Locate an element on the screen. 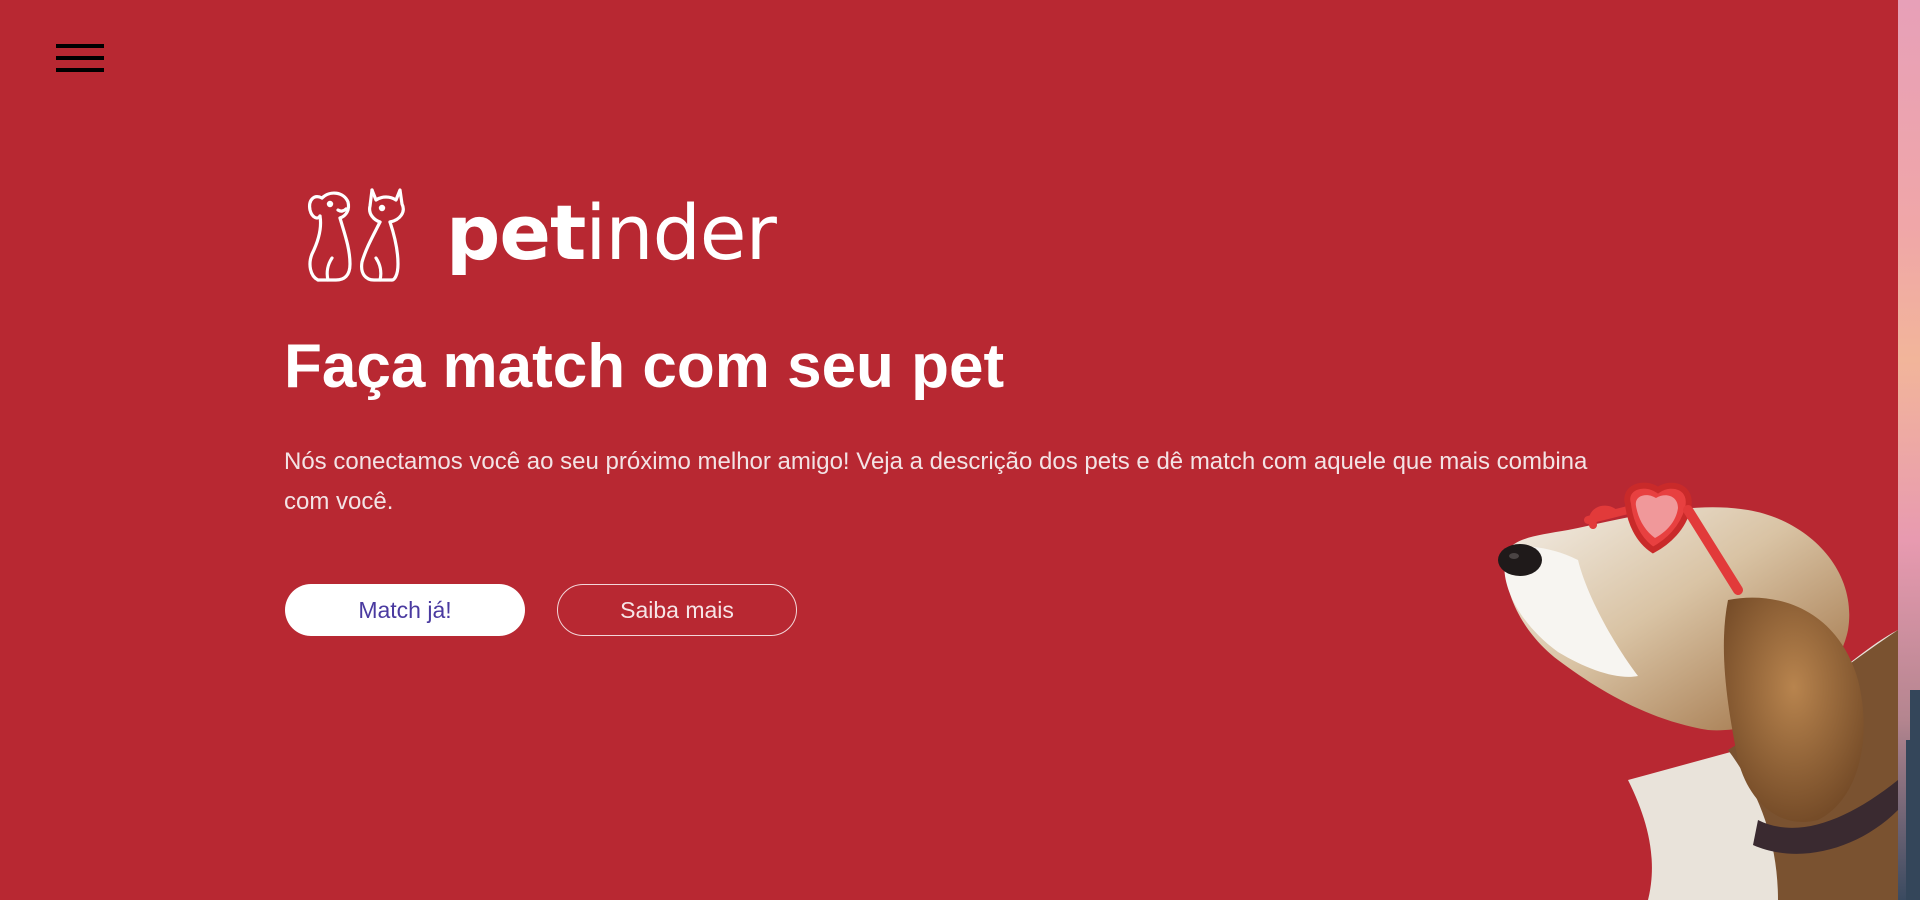 This screenshot has width=1920, height=900. brand-name-bold: pet is located at coordinates (516, 232).